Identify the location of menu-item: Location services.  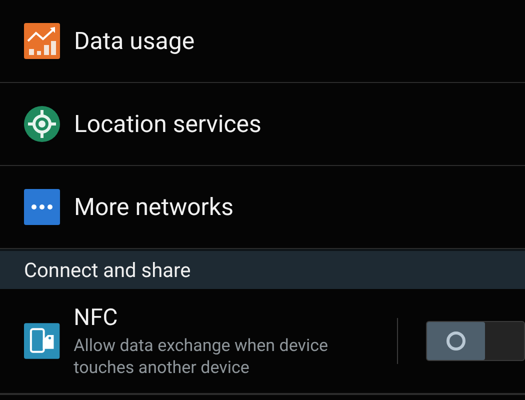
(168, 124).